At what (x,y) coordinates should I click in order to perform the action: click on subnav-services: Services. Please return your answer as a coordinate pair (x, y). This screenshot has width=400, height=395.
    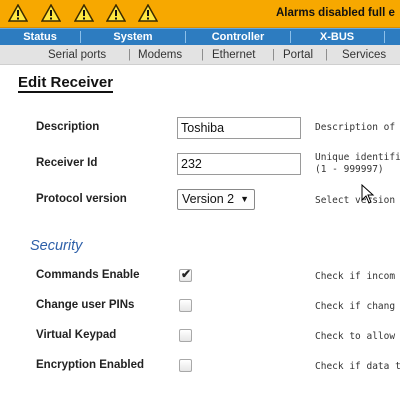
    Looking at the image, I should click on (364, 55).